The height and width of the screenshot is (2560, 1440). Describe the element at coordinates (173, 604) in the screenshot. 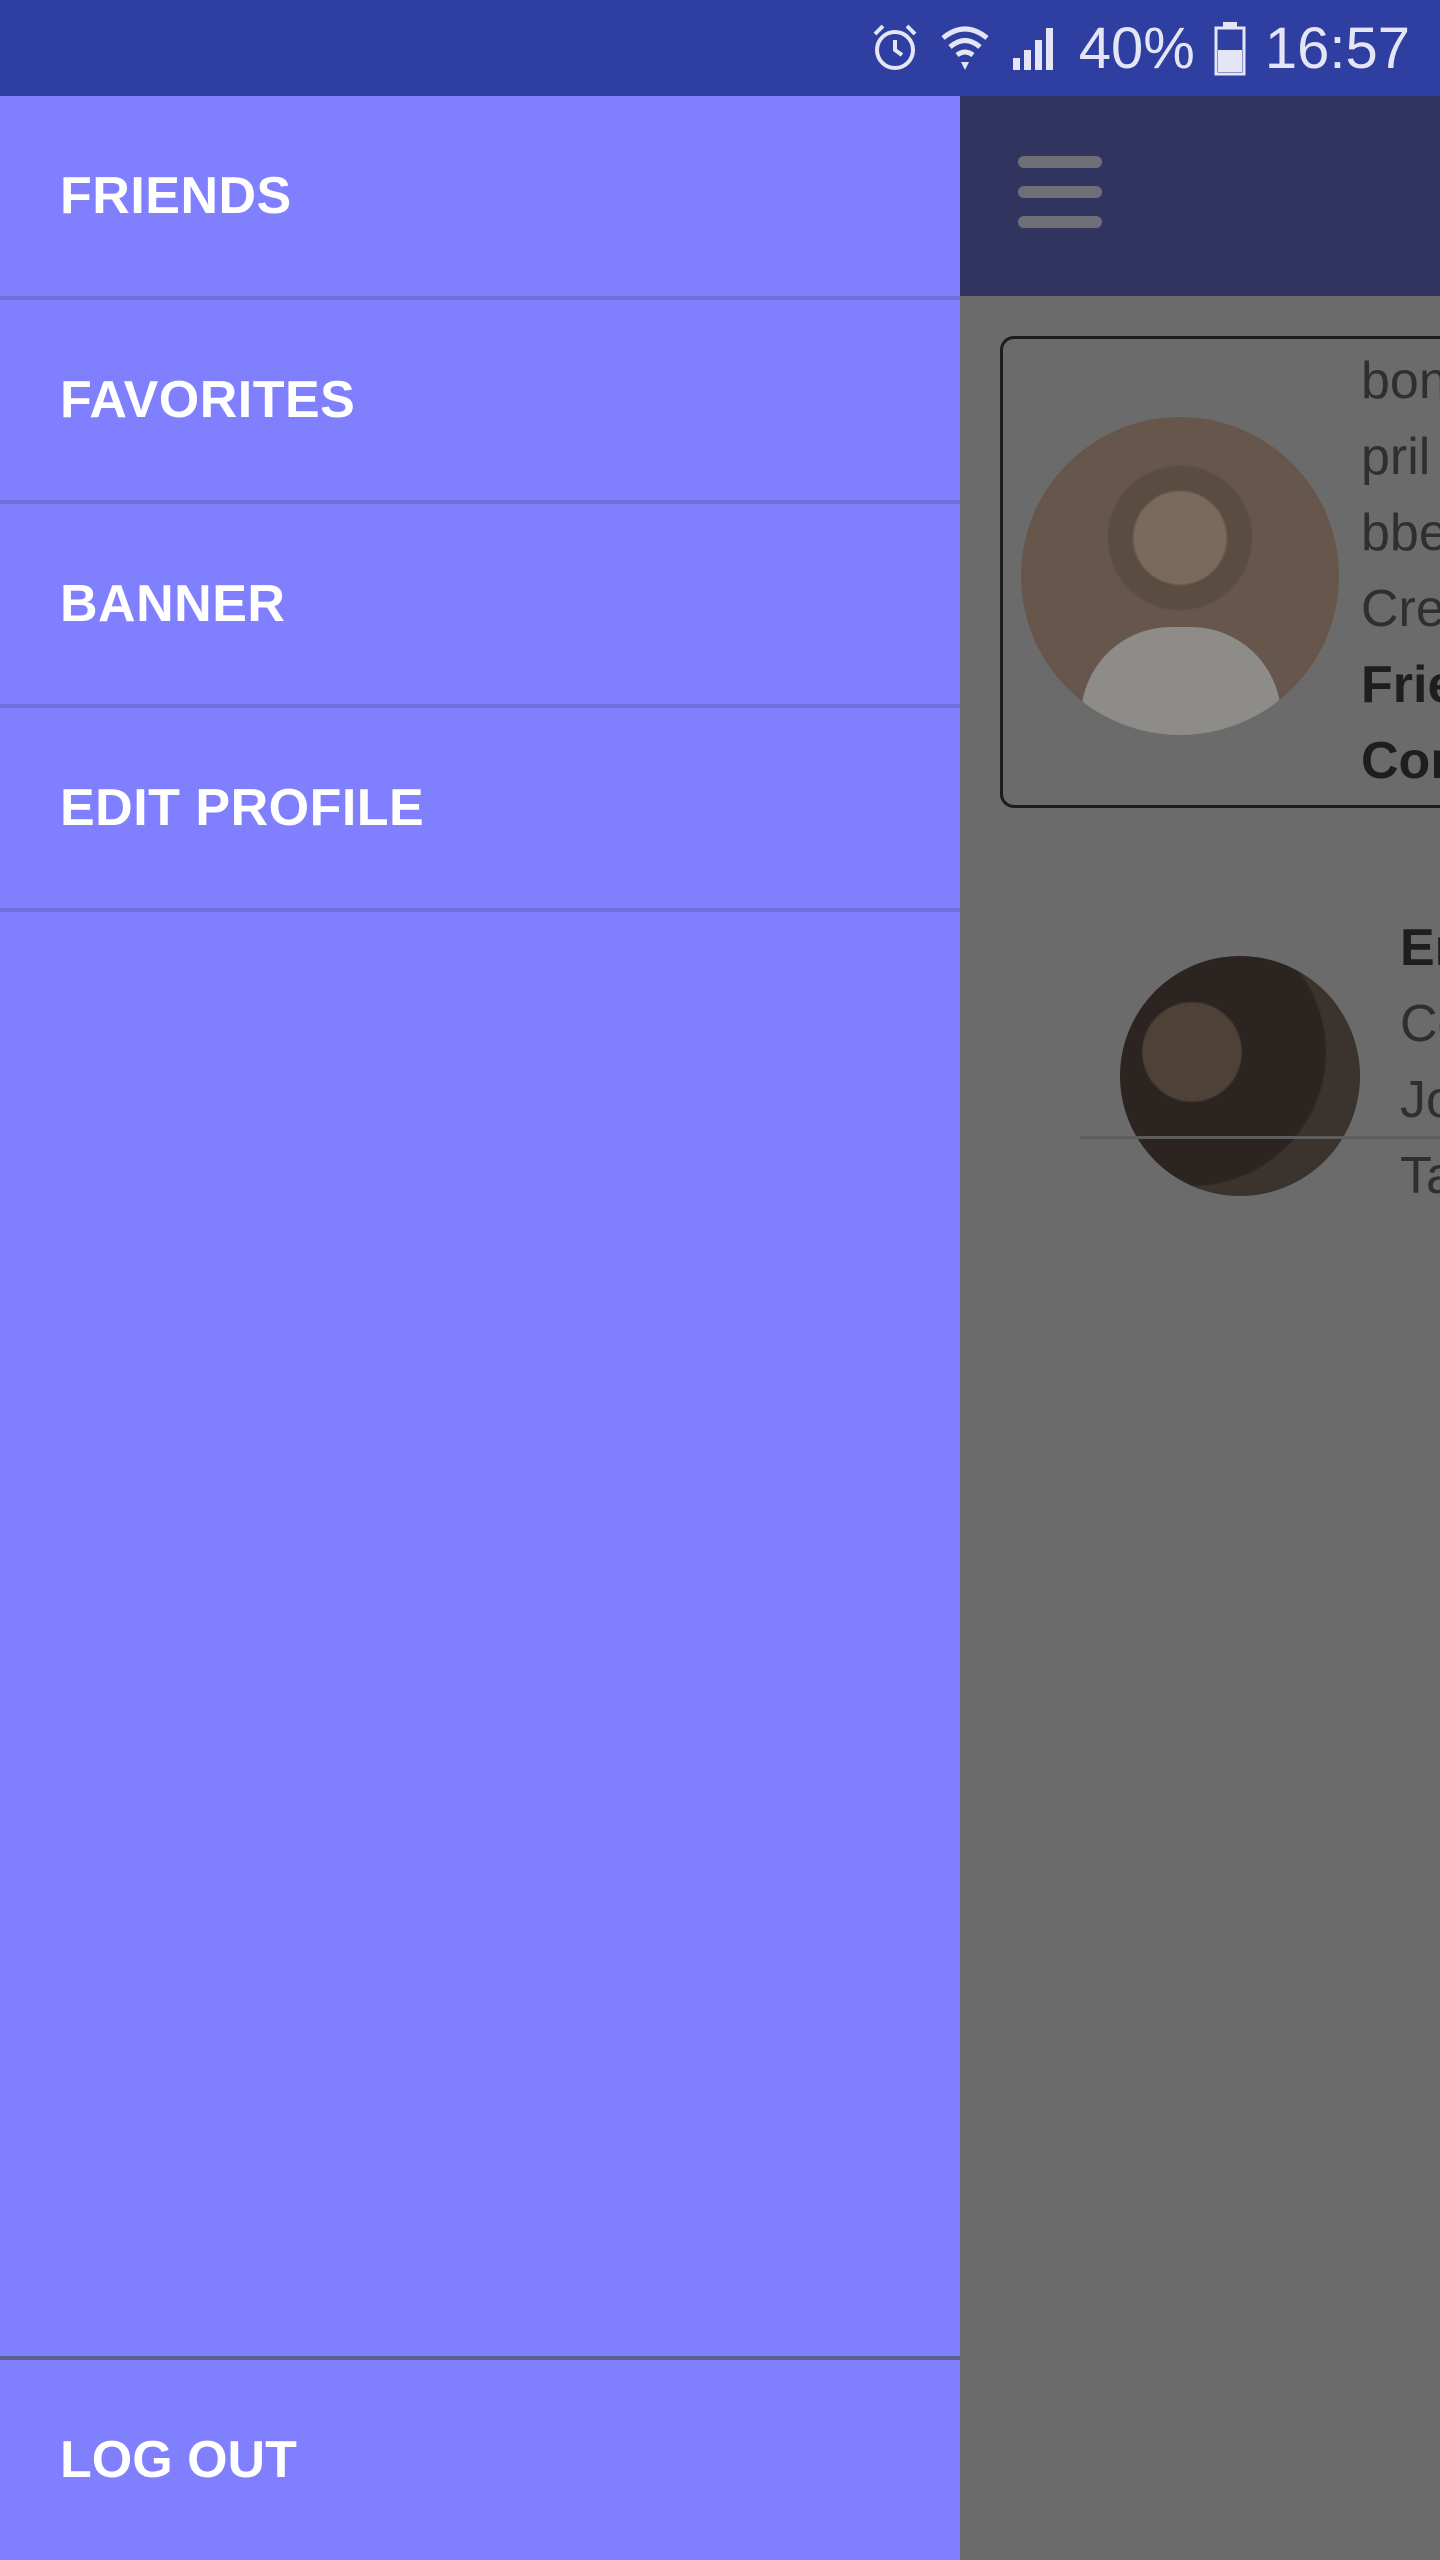

I see `drawer-item-label: BANNER` at that location.